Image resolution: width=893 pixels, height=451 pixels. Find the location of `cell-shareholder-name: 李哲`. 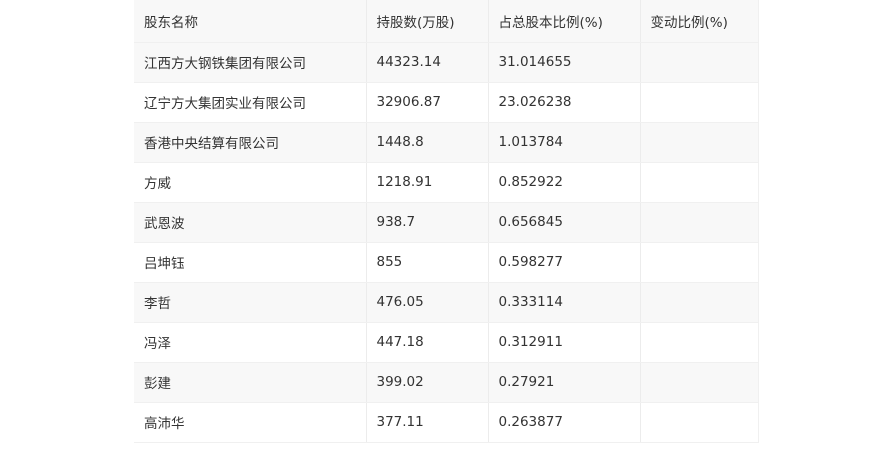

cell-shareholder-name: 李哲 is located at coordinates (250, 302).